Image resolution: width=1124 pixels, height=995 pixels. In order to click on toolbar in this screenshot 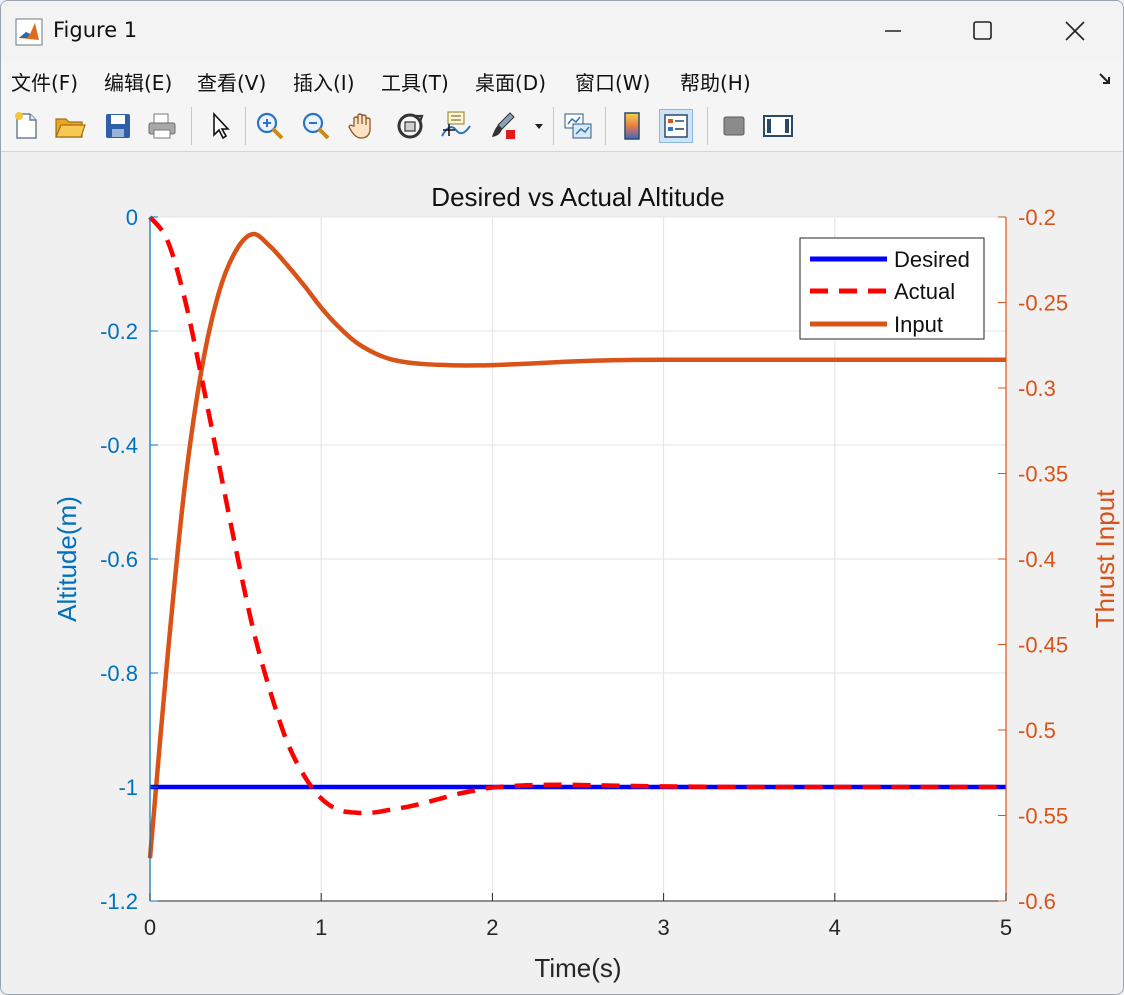, I will do `click(562, 126)`.